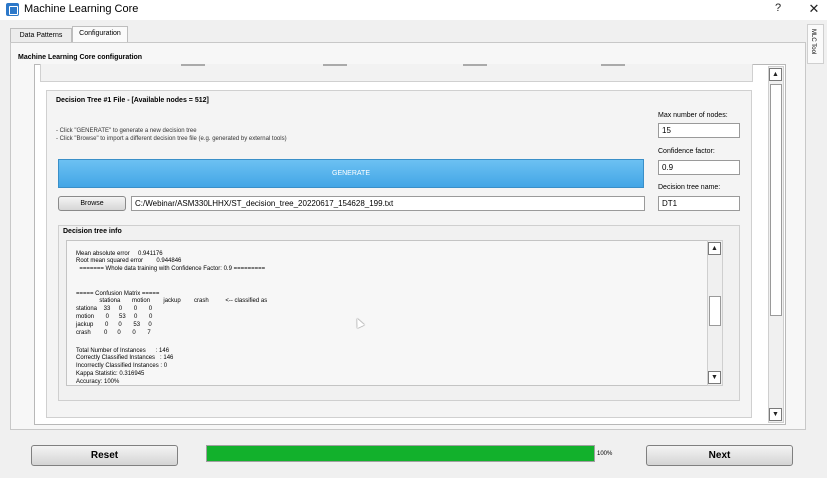  I want to click on close-button: ✕, so click(814, 9).